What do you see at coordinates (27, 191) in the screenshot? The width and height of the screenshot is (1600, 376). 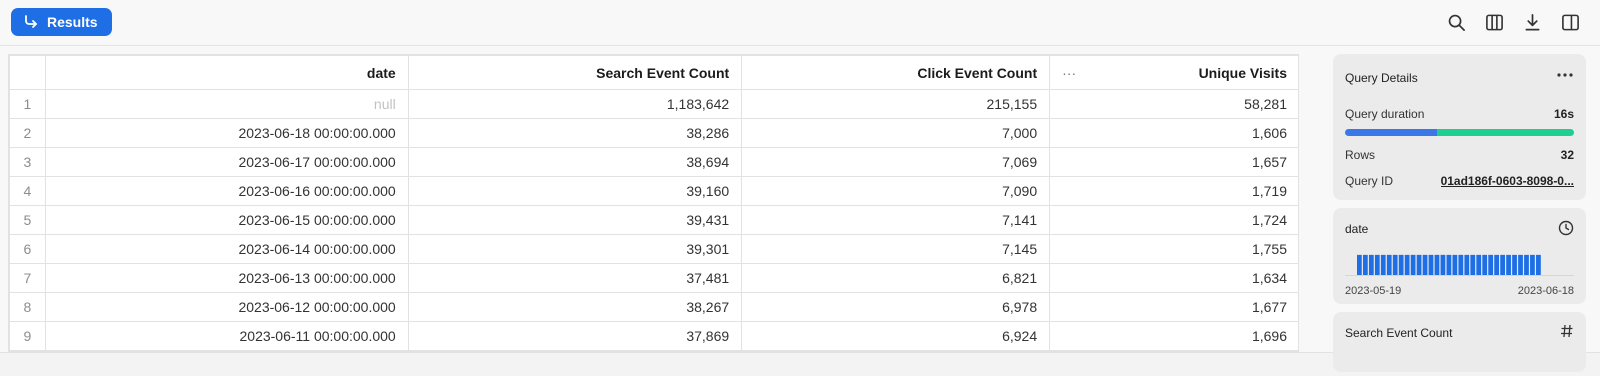 I see `row-number: 4` at bounding box center [27, 191].